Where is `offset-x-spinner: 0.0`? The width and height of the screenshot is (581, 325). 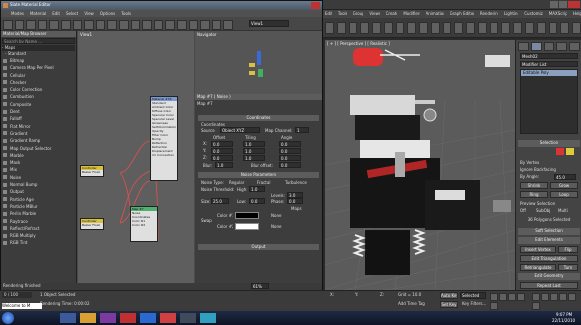
offset-x-spinner: 0.0 is located at coordinates (222, 144).